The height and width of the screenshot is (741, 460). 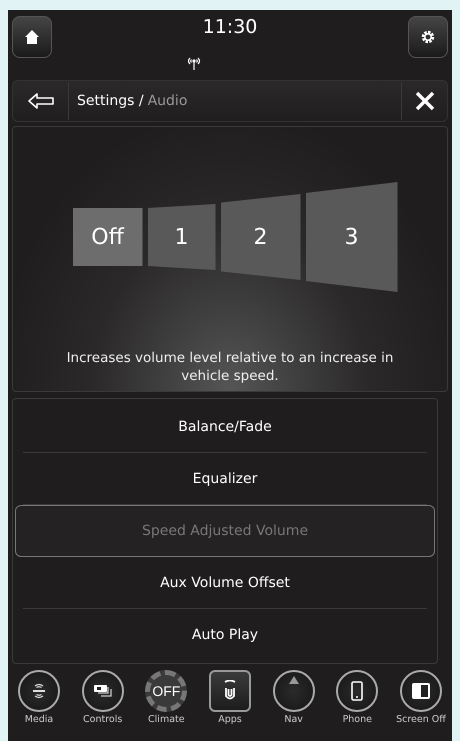 I want to click on home-icon, so click(x=32, y=37).